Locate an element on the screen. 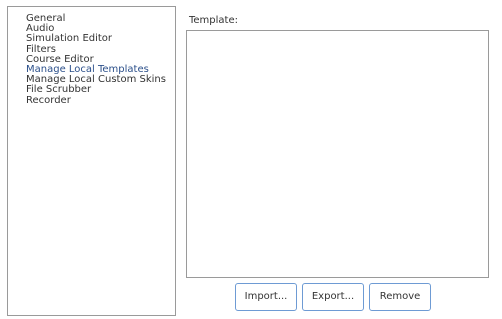  template-label: Template: is located at coordinates (213, 20).